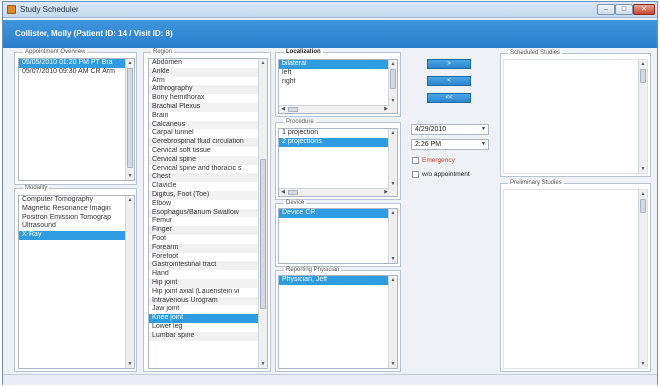  I want to click on region-item: Forefoot, so click(203, 257).